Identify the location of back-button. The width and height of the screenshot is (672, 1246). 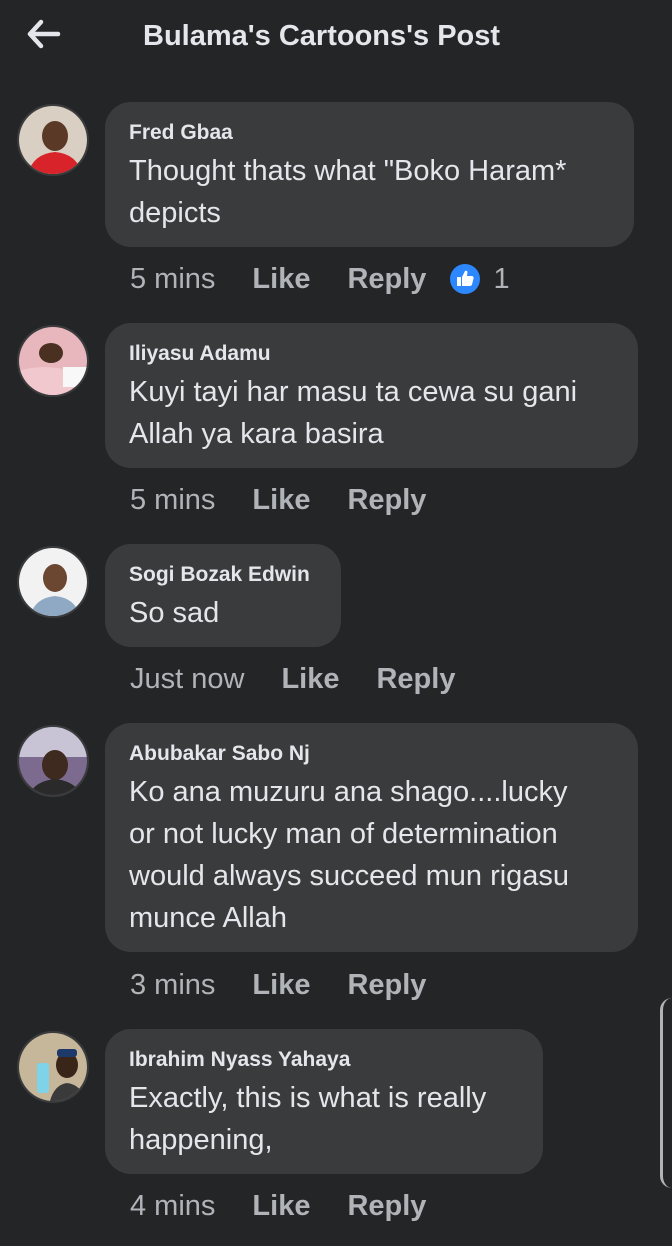
(44, 34).